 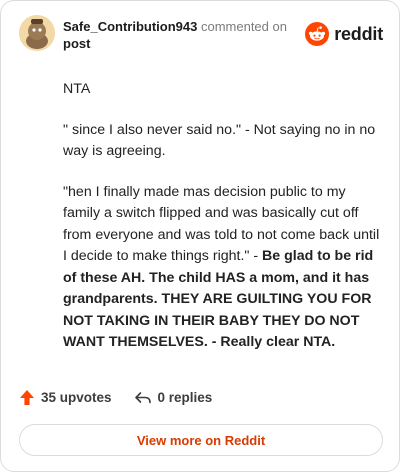 I want to click on reply-arrow-icon, so click(x=142, y=397).